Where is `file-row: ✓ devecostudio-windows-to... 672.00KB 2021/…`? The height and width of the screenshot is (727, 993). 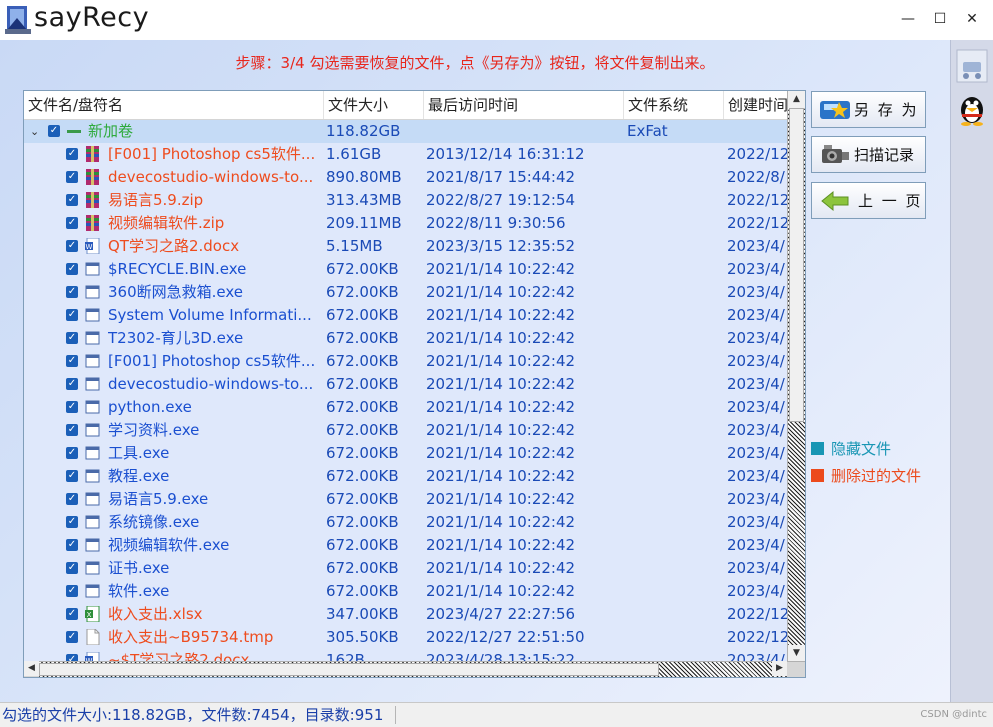
file-row: ✓ devecostudio-windows-to... 672.00KB 2021/… is located at coordinates (405, 384).